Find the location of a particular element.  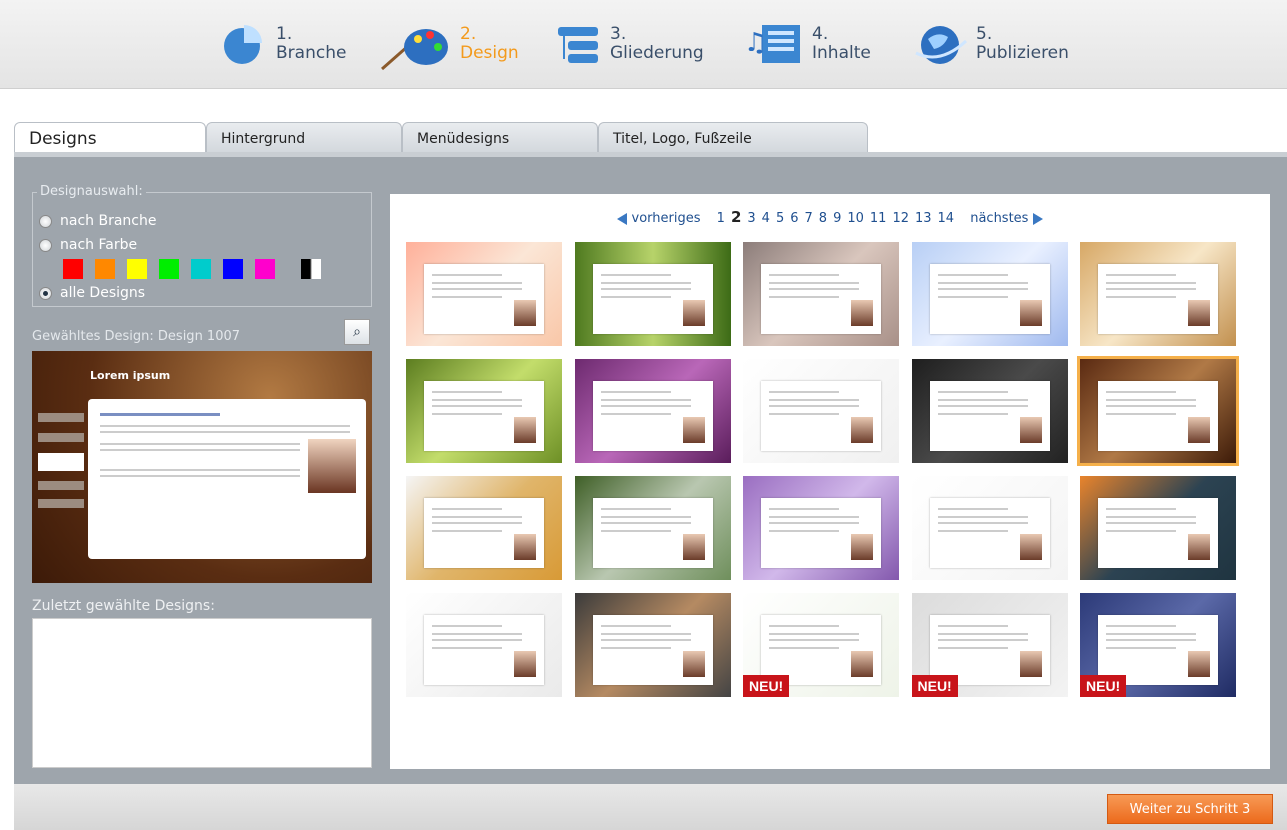

step-number: 4. is located at coordinates (820, 34).